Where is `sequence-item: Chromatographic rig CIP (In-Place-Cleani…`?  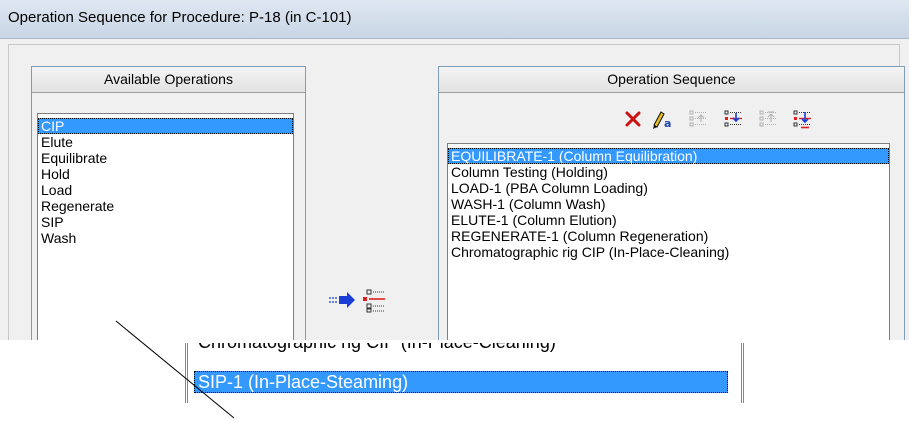 sequence-item: Chromatographic rig CIP (In-Place-Cleani… is located at coordinates (668, 252).